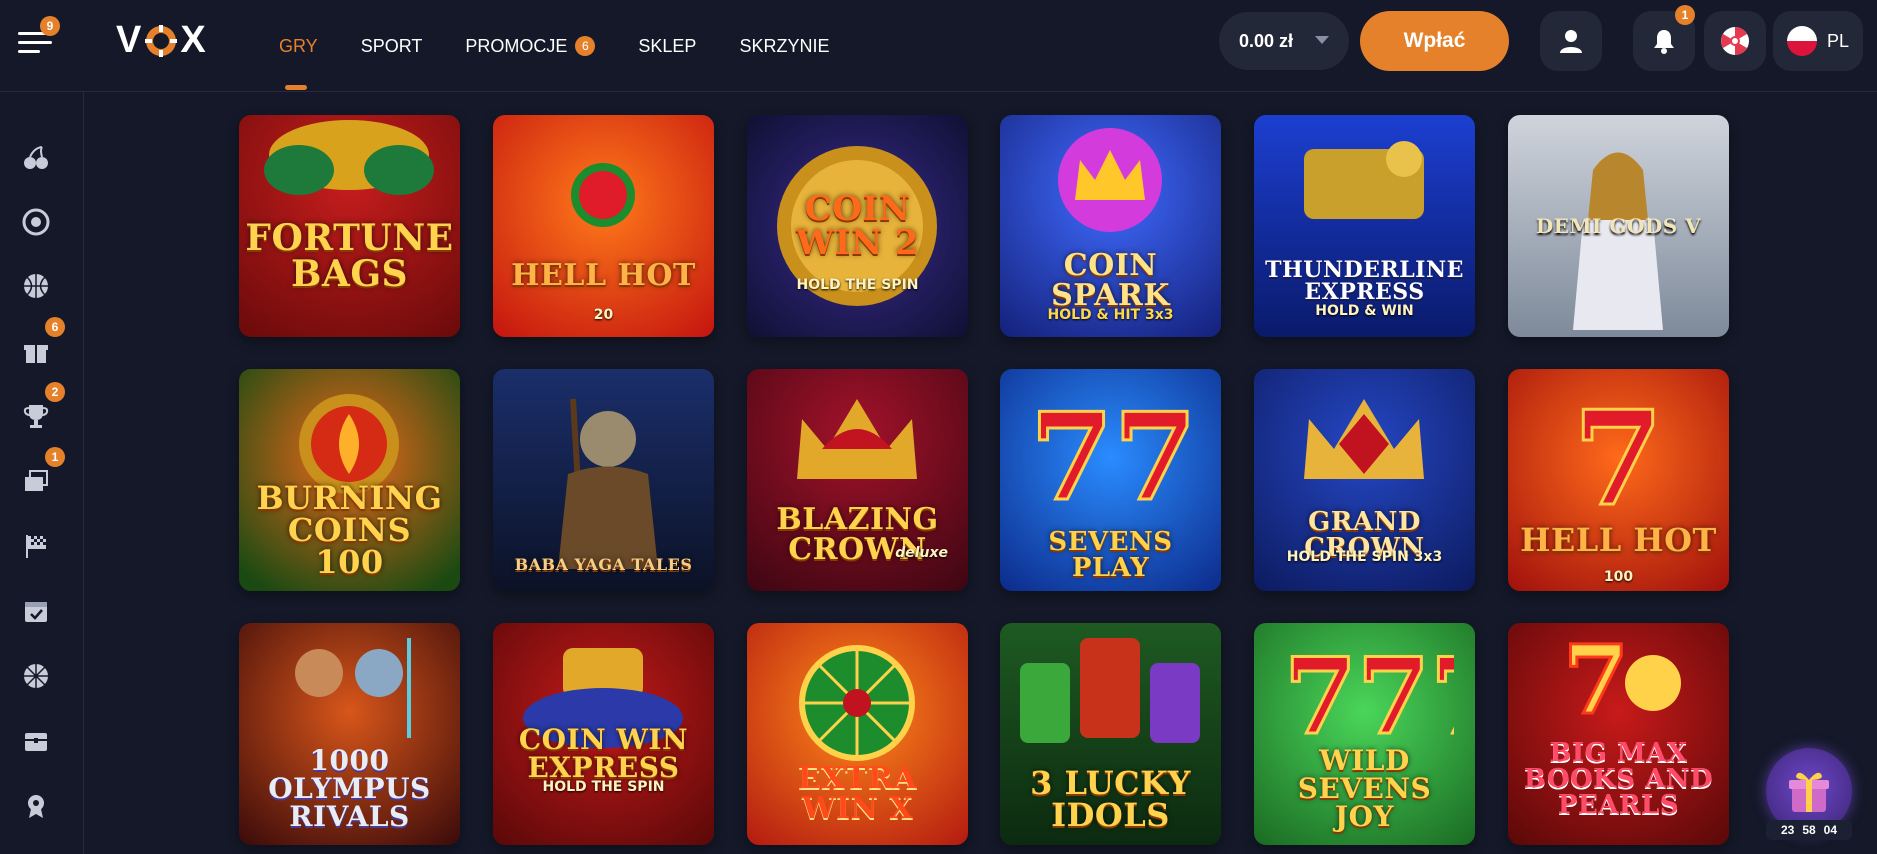 This screenshot has height=854, width=1877. What do you see at coordinates (603, 753) in the screenshot?
I see `game-title: COIN WIN EXPRESS` at bounding box center [603, 753].